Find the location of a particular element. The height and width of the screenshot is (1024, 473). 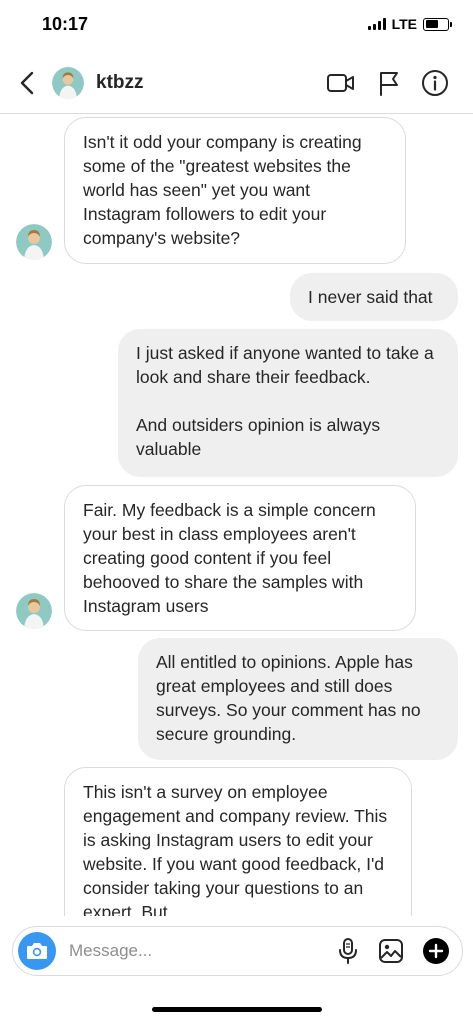

gallery-button is located at coordinates (391, 951).